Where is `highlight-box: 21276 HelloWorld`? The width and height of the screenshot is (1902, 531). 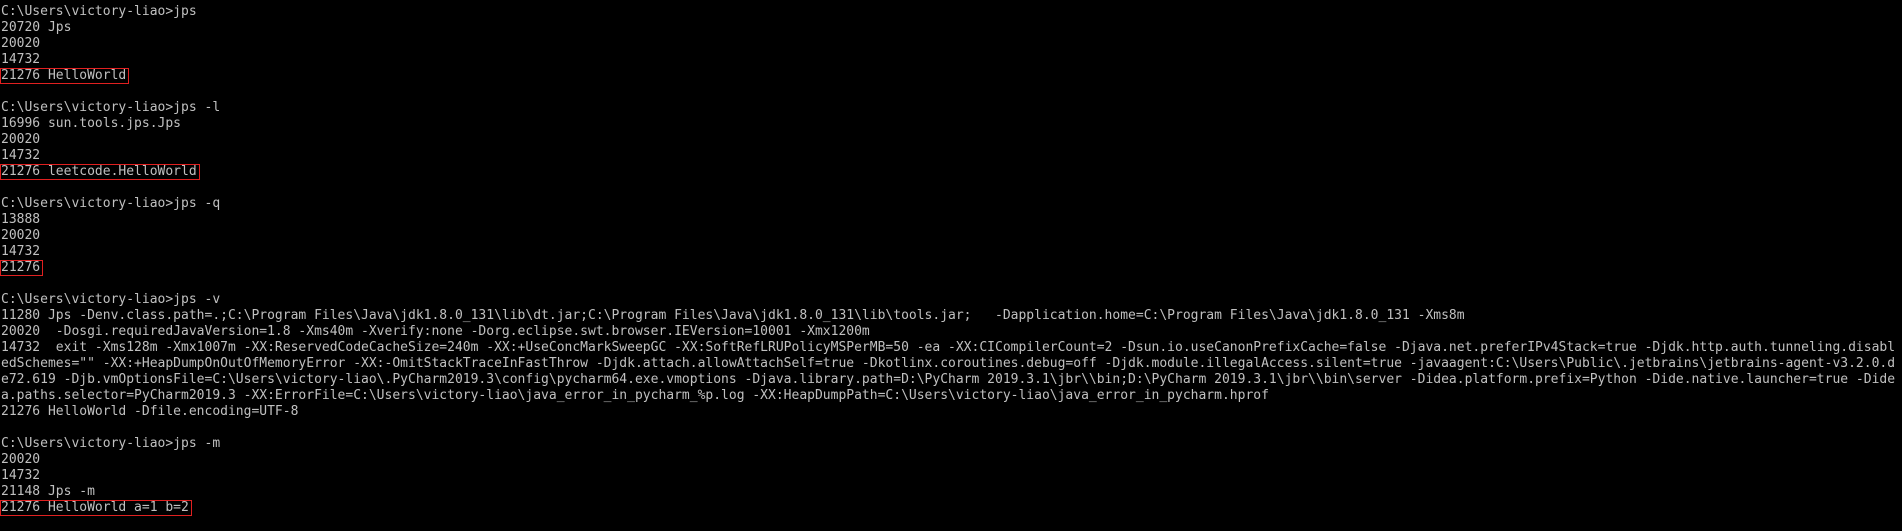
highlight-box: 21276 HelloWorld is located at coordinates (65, 76).